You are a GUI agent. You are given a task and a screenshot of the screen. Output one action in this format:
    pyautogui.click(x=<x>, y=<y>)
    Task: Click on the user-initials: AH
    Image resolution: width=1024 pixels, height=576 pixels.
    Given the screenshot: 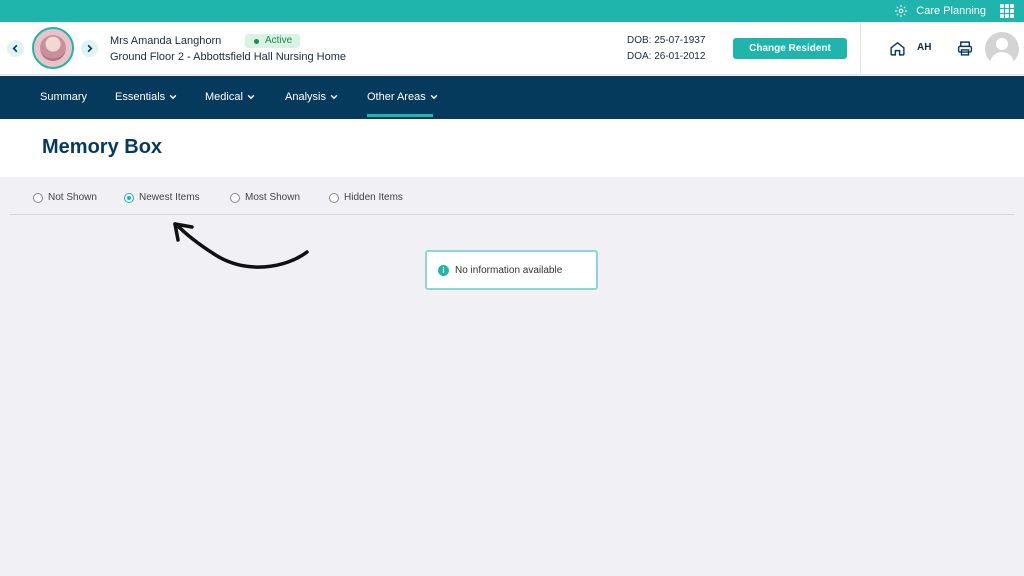 What is the action you would take?
    pyautogui.click(x=924, y=47)
    